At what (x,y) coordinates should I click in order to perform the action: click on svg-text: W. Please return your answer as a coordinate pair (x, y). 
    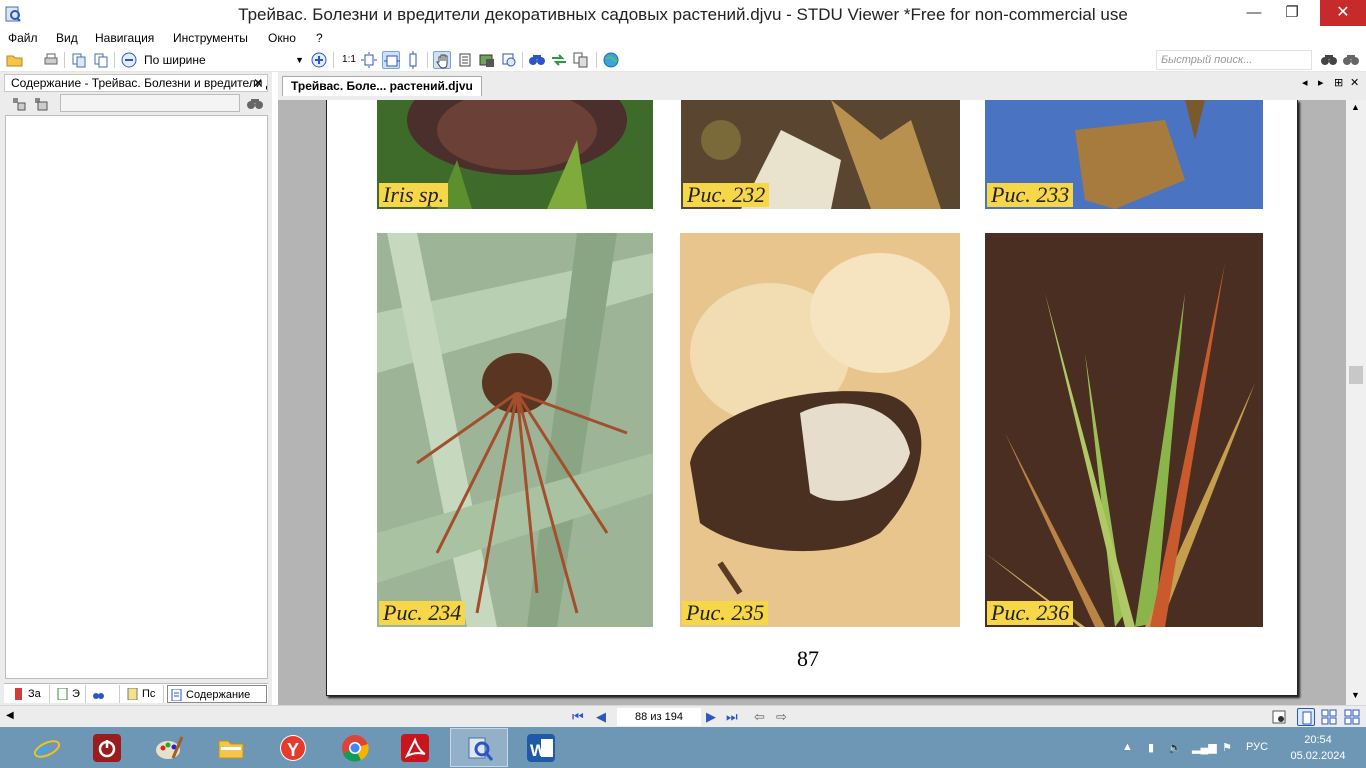
    Looking at the image, I should click on (538, 750).